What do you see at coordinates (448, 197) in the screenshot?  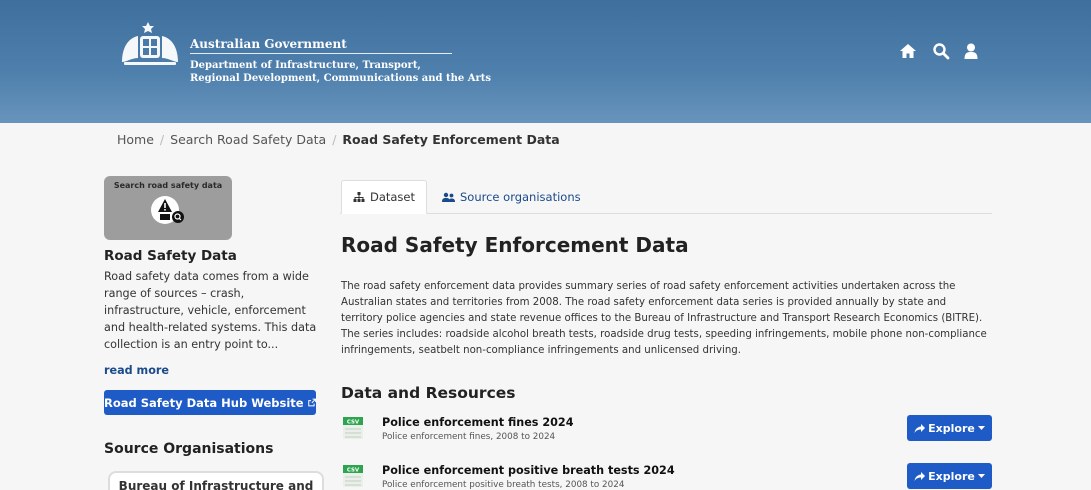 I see `users-icon` at bounding box center [448, 197].